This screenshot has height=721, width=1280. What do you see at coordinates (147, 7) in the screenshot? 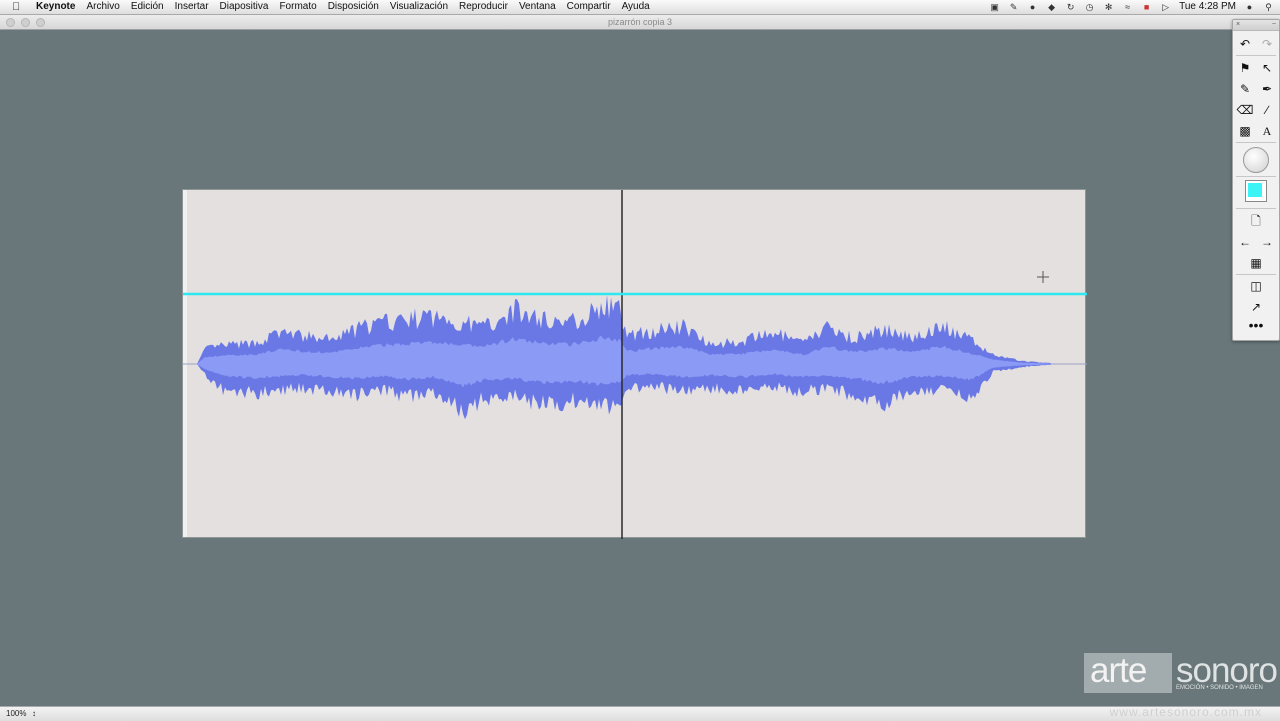
I see `menu-edicion: Edición` at bounding box center [147, 7].